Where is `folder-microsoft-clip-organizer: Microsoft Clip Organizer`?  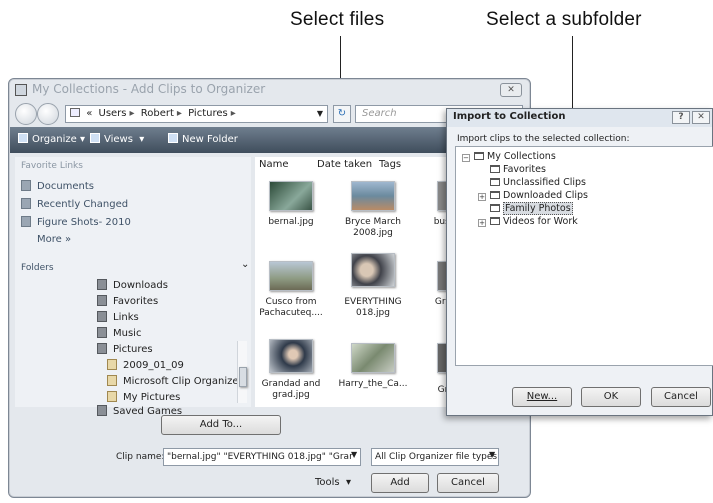
folder-microsoft-clip-organizer: Microsoft Clip Organizer is located at coordinates (175, 381).